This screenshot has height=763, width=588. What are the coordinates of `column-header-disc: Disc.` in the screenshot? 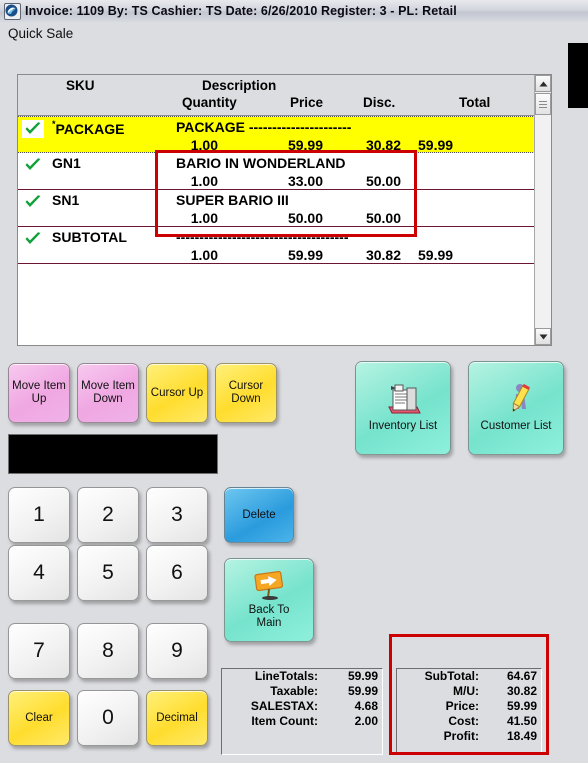 It's located at (379, 102).